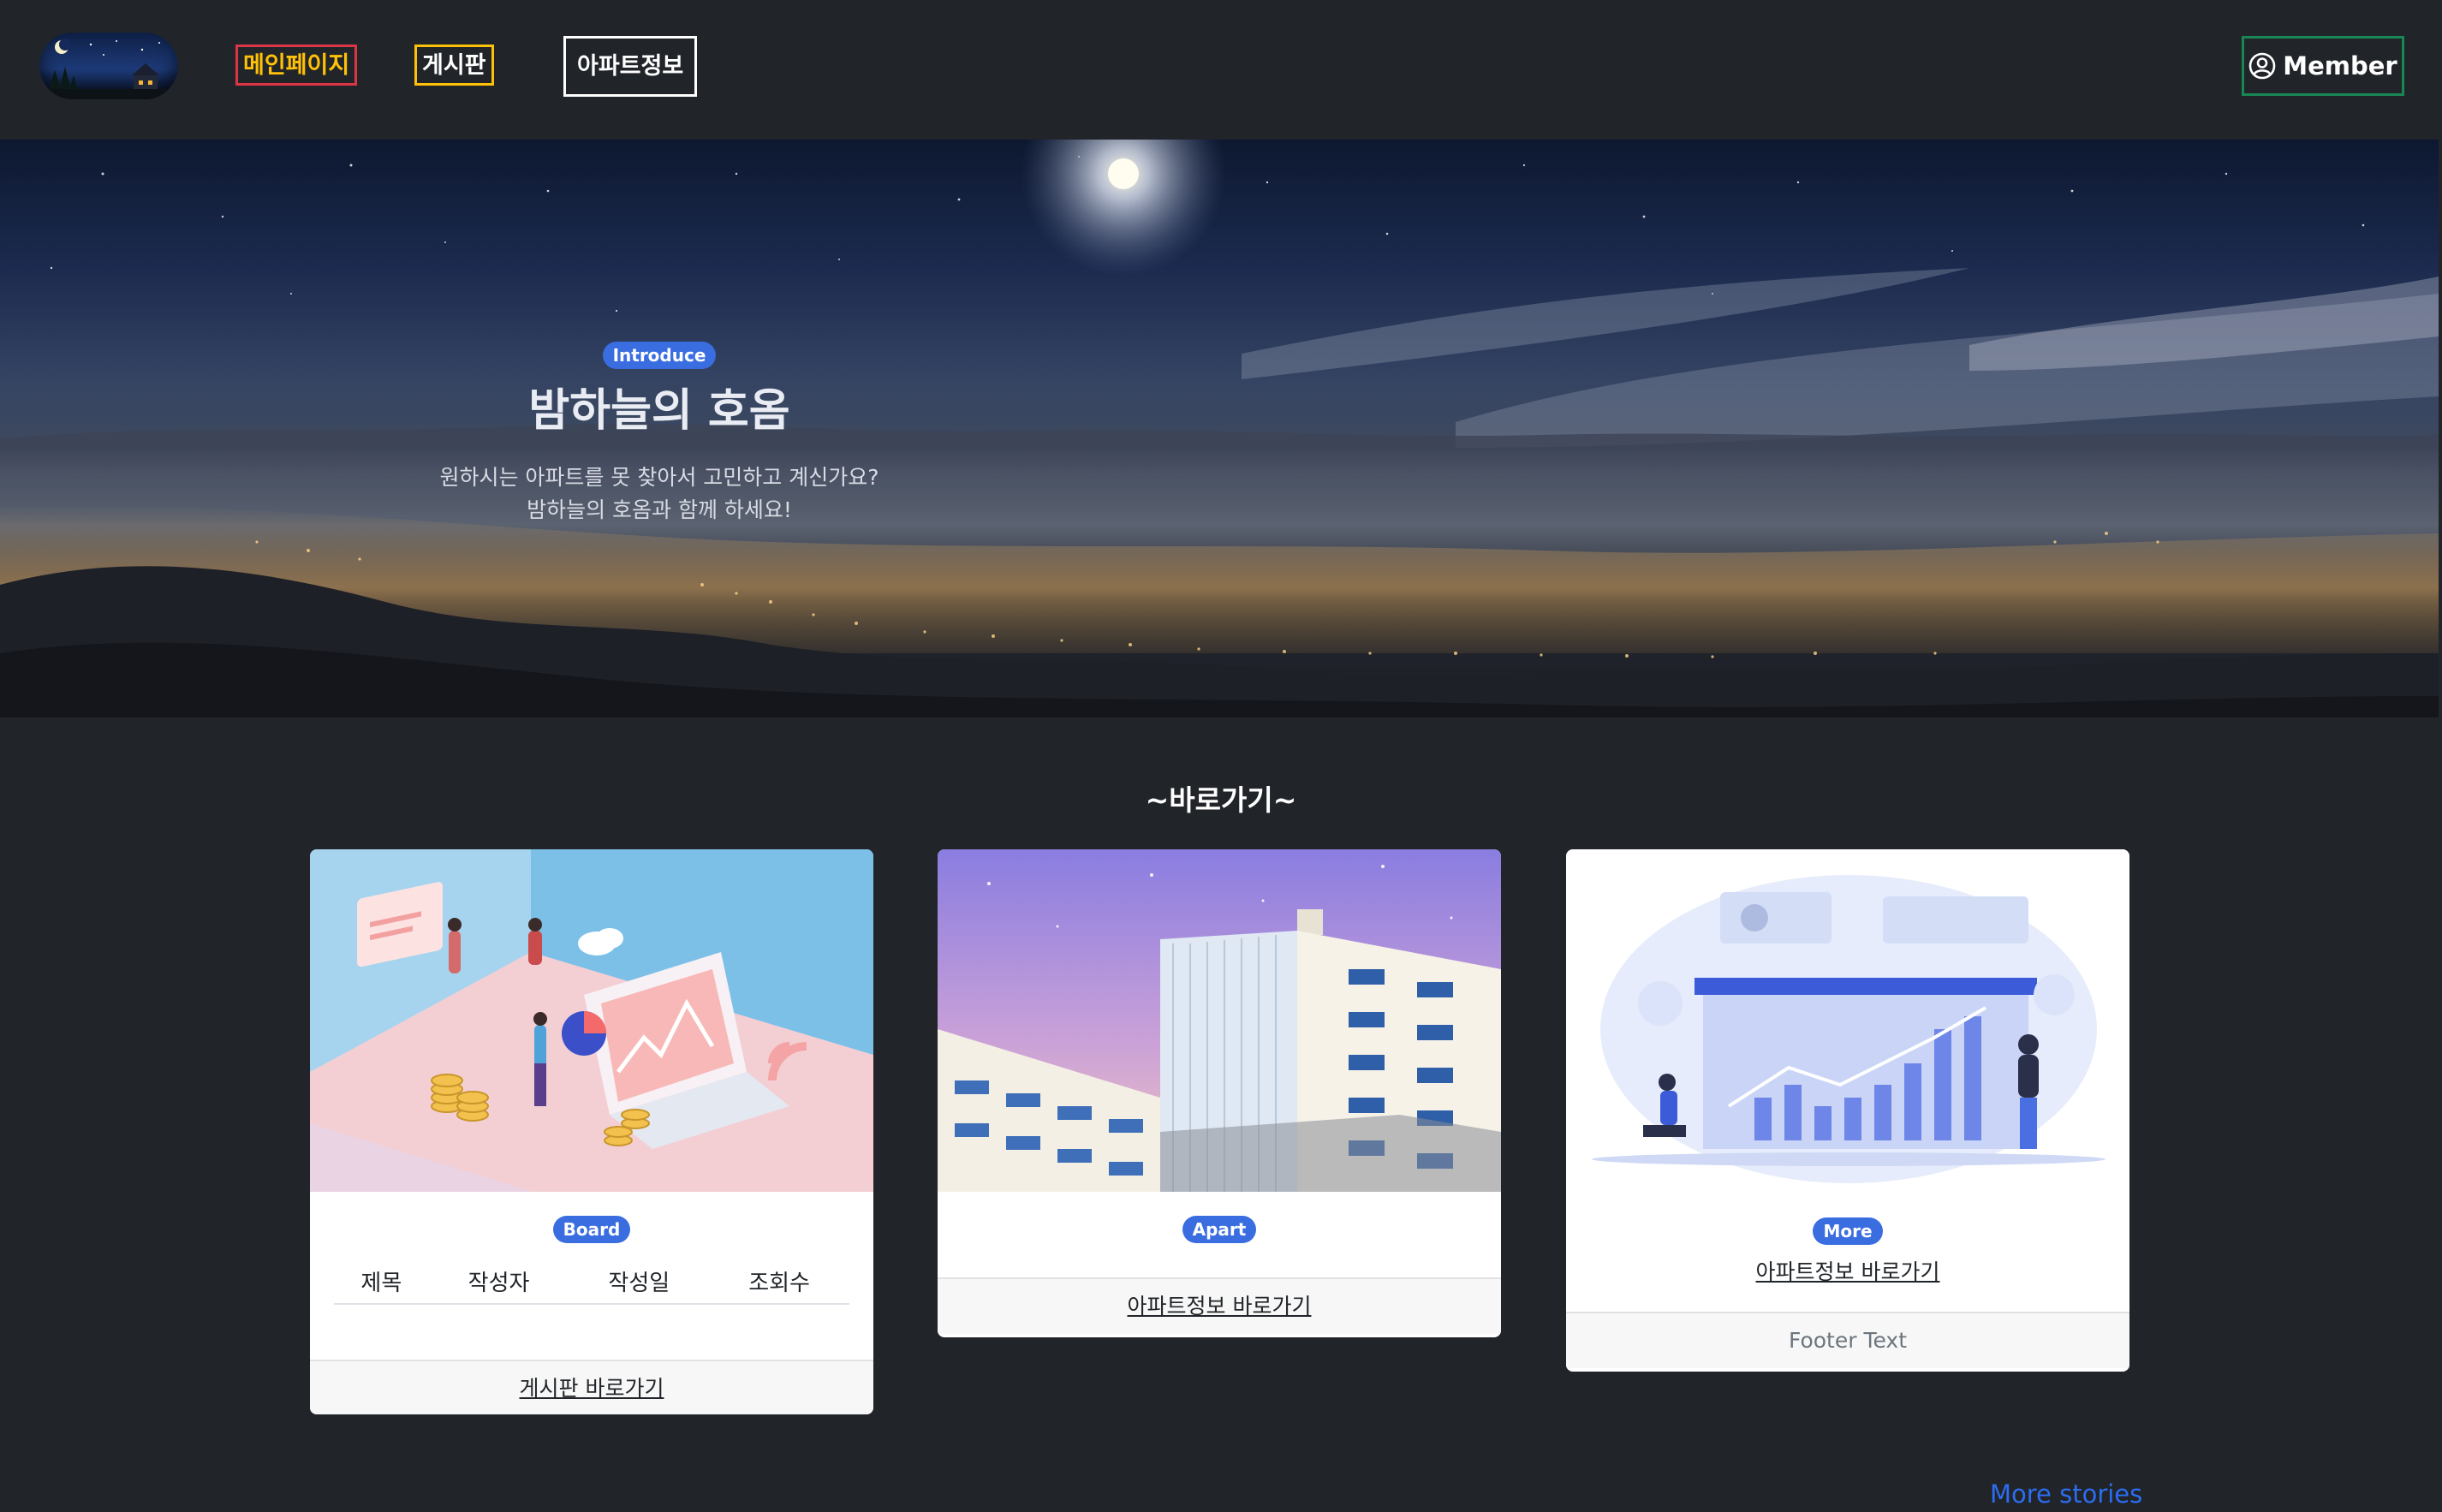  Describe the element at coordinates (1219, 1229) in the screenshot. I see `apart-badge: Apart` at that location.